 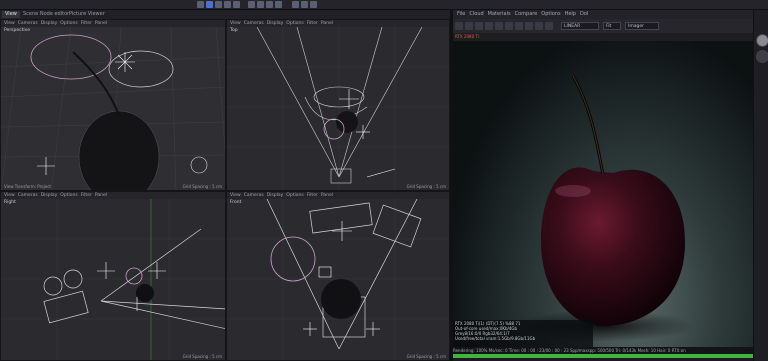 What do you see at coordinates (509, 26) in the screenshot?
I see `region-icon` at bounding box center [509, 26].